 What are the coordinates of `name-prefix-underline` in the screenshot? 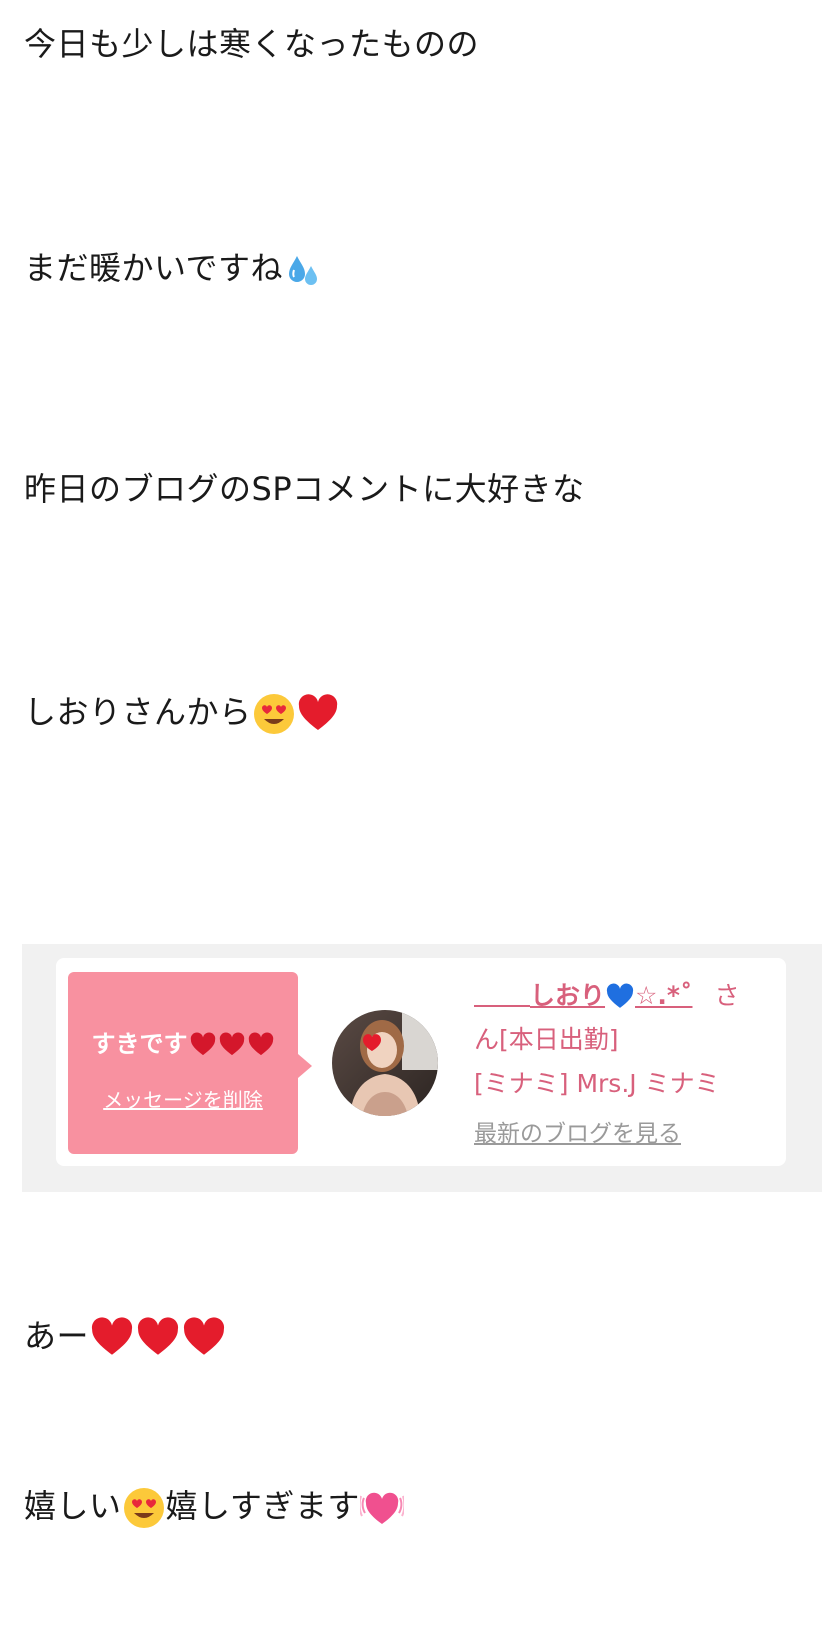 It's located at (502, 997).